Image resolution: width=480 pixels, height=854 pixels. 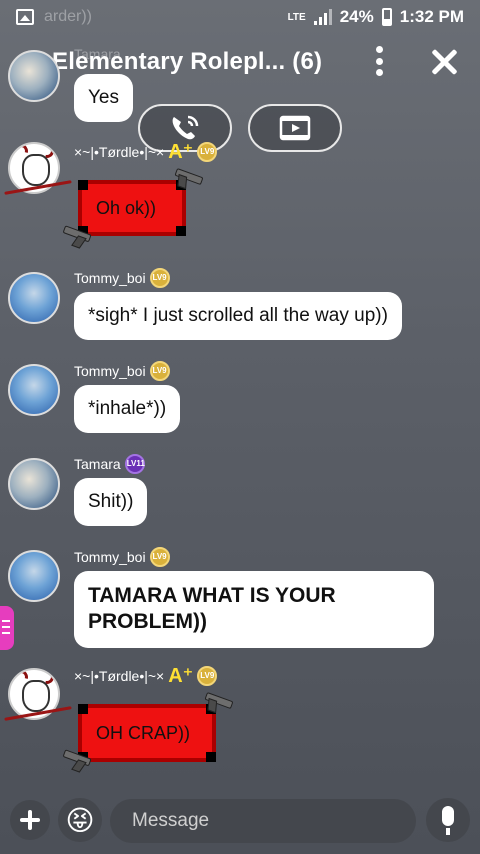 I want to click on battery-icon, so click(x=386, y=17).